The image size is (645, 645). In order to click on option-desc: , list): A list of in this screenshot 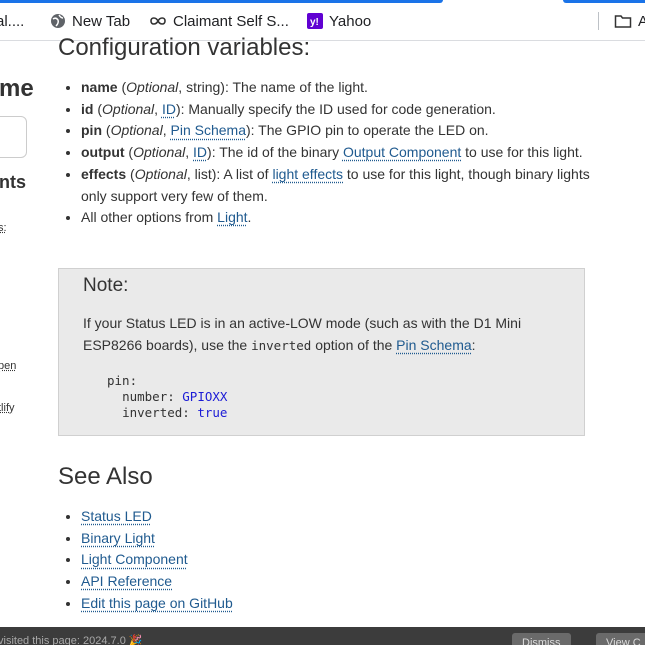, I will do `click(229, 173)`.